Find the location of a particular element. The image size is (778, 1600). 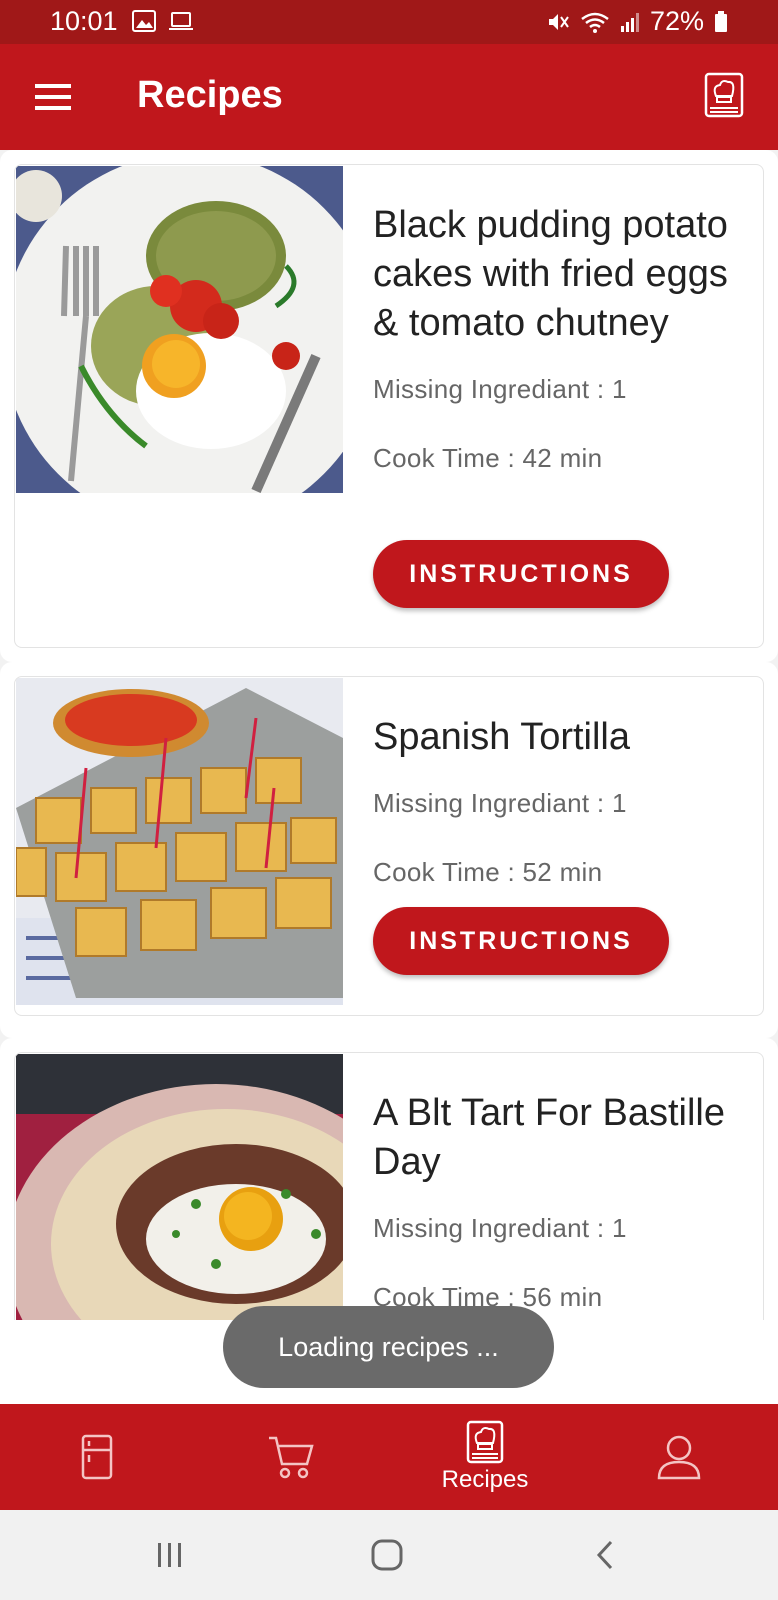

nav-item-cart is located at coordinates (291, 1457).